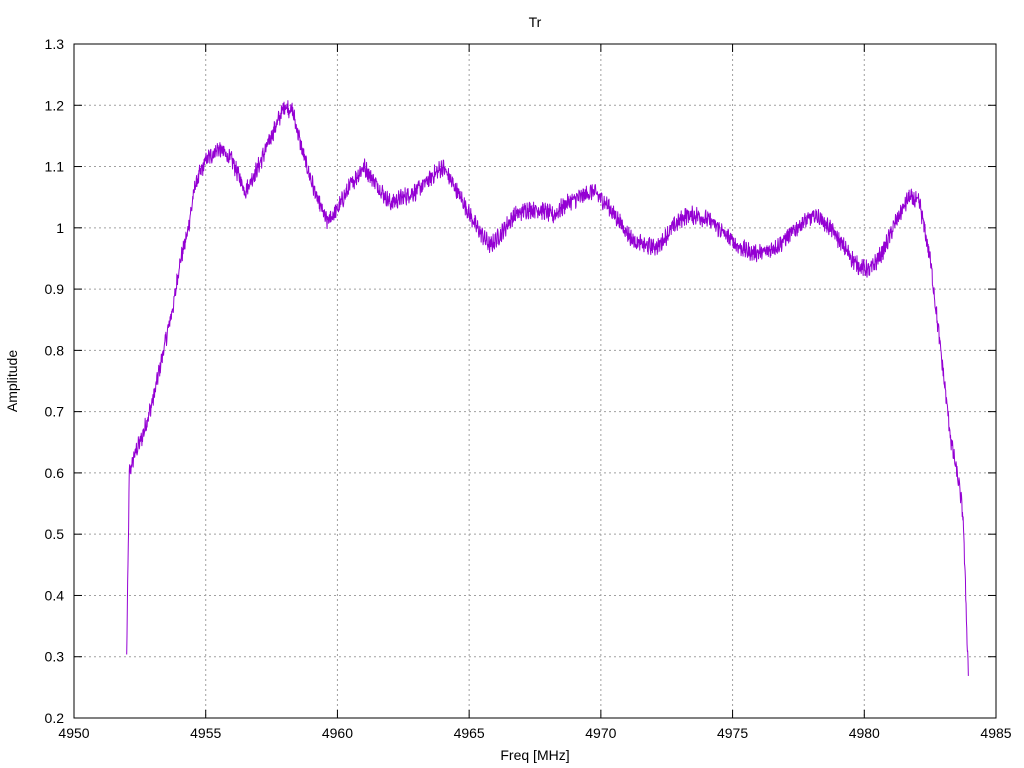  What do you see at coordinates (60, 228) in the screenshot?
I see `y-tick-label: 1` at bounding box center [60, 228].